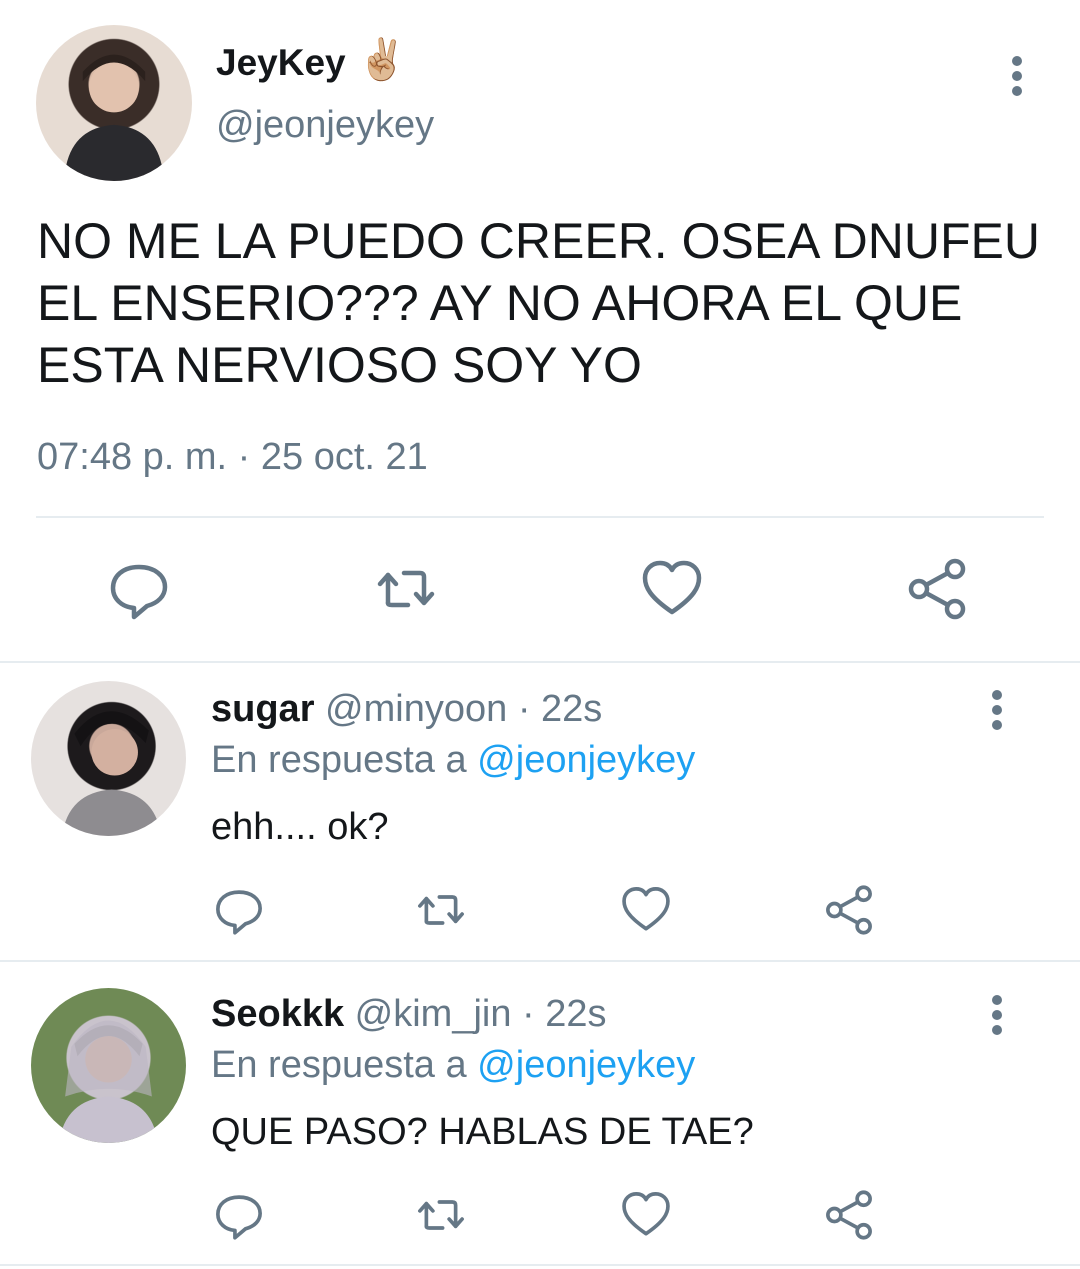 The image size is (1080, 1269). Describe the element at coordinates (281, 63) in the screenshot. I see `author-display-name: JeyKey` at that location.